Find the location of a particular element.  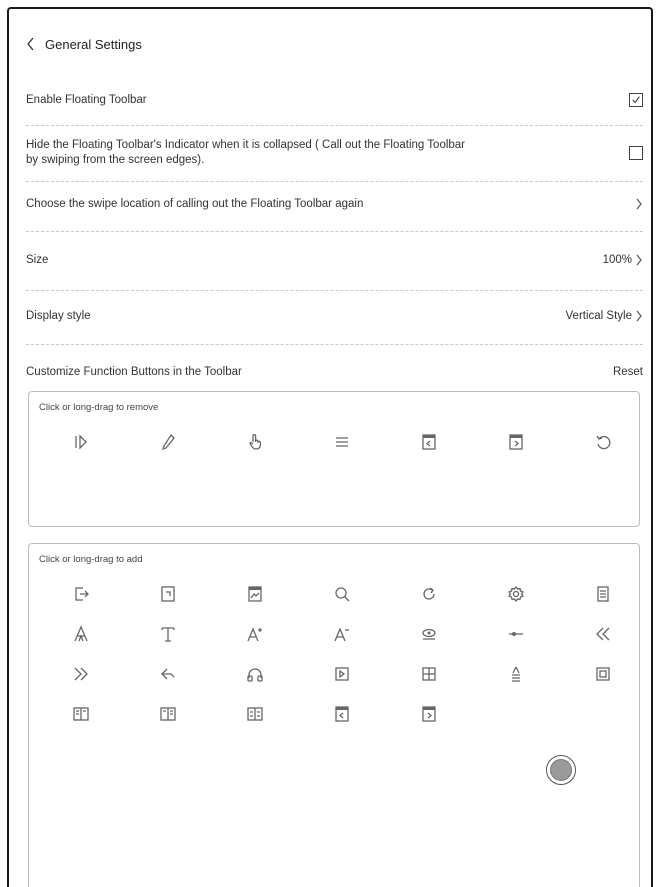

font-decrease-icon is located at coordinates (341, 634).